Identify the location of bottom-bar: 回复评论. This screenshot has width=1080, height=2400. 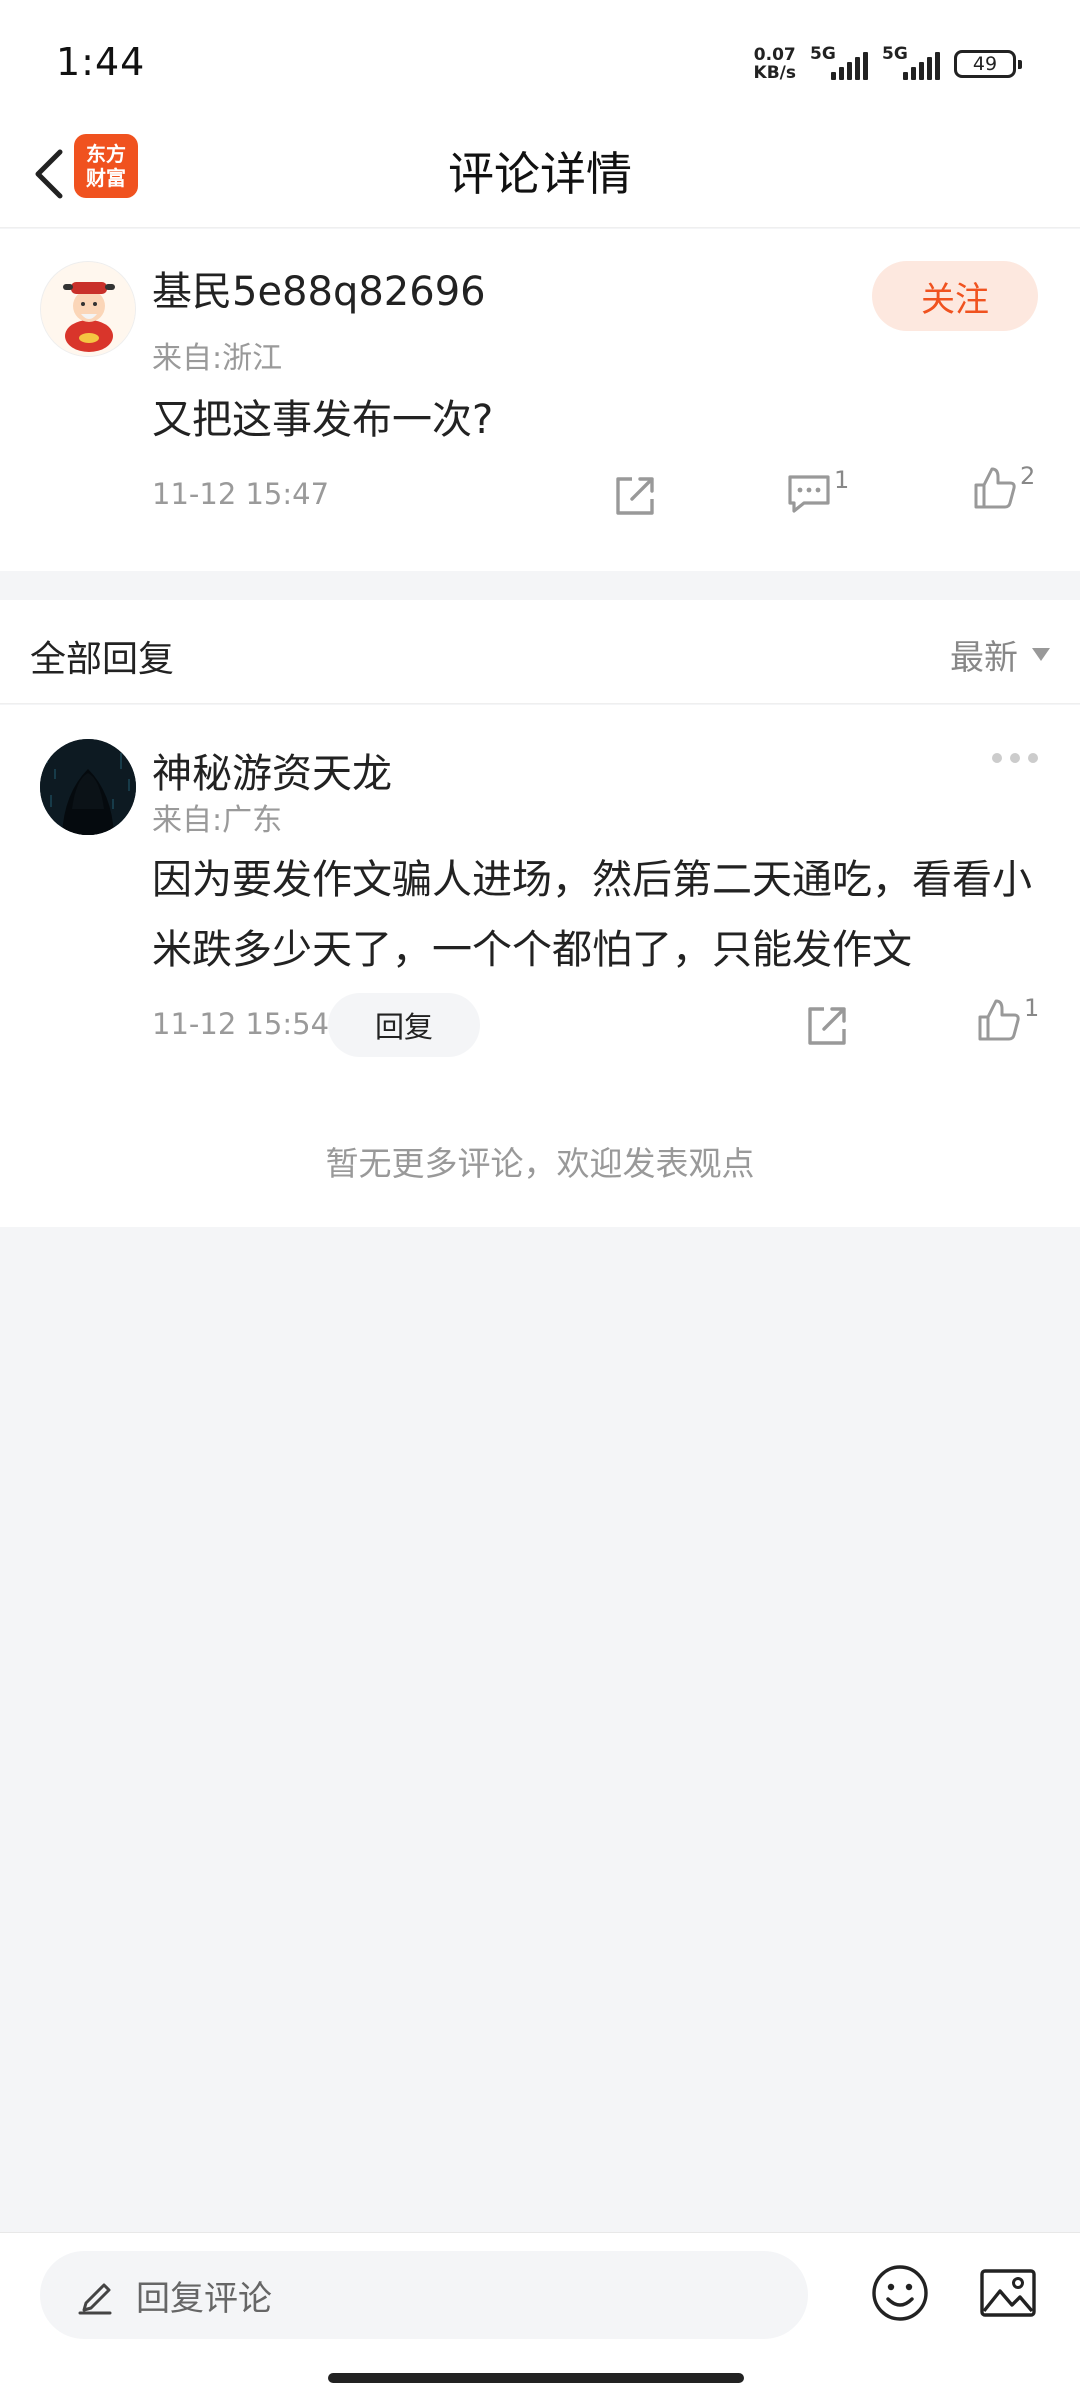
(540, 2316).